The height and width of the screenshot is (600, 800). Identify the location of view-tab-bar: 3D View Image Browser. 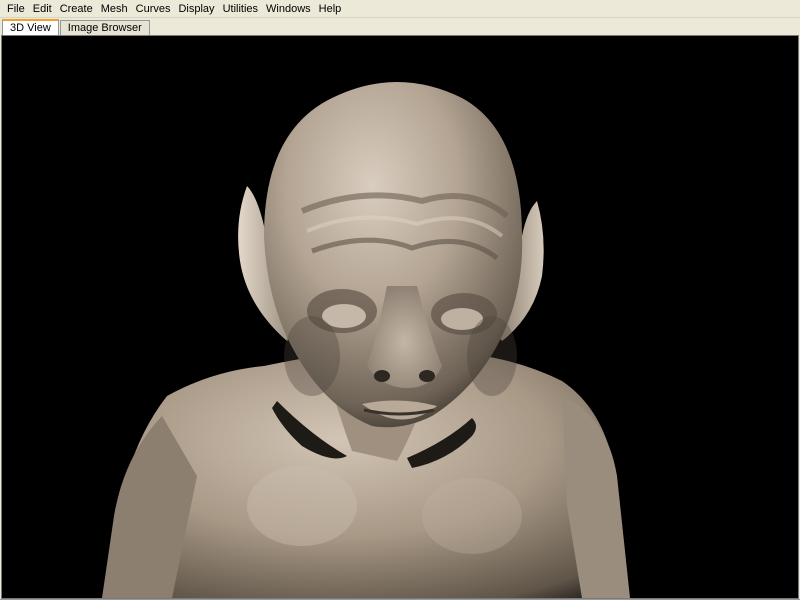
(400, 26).